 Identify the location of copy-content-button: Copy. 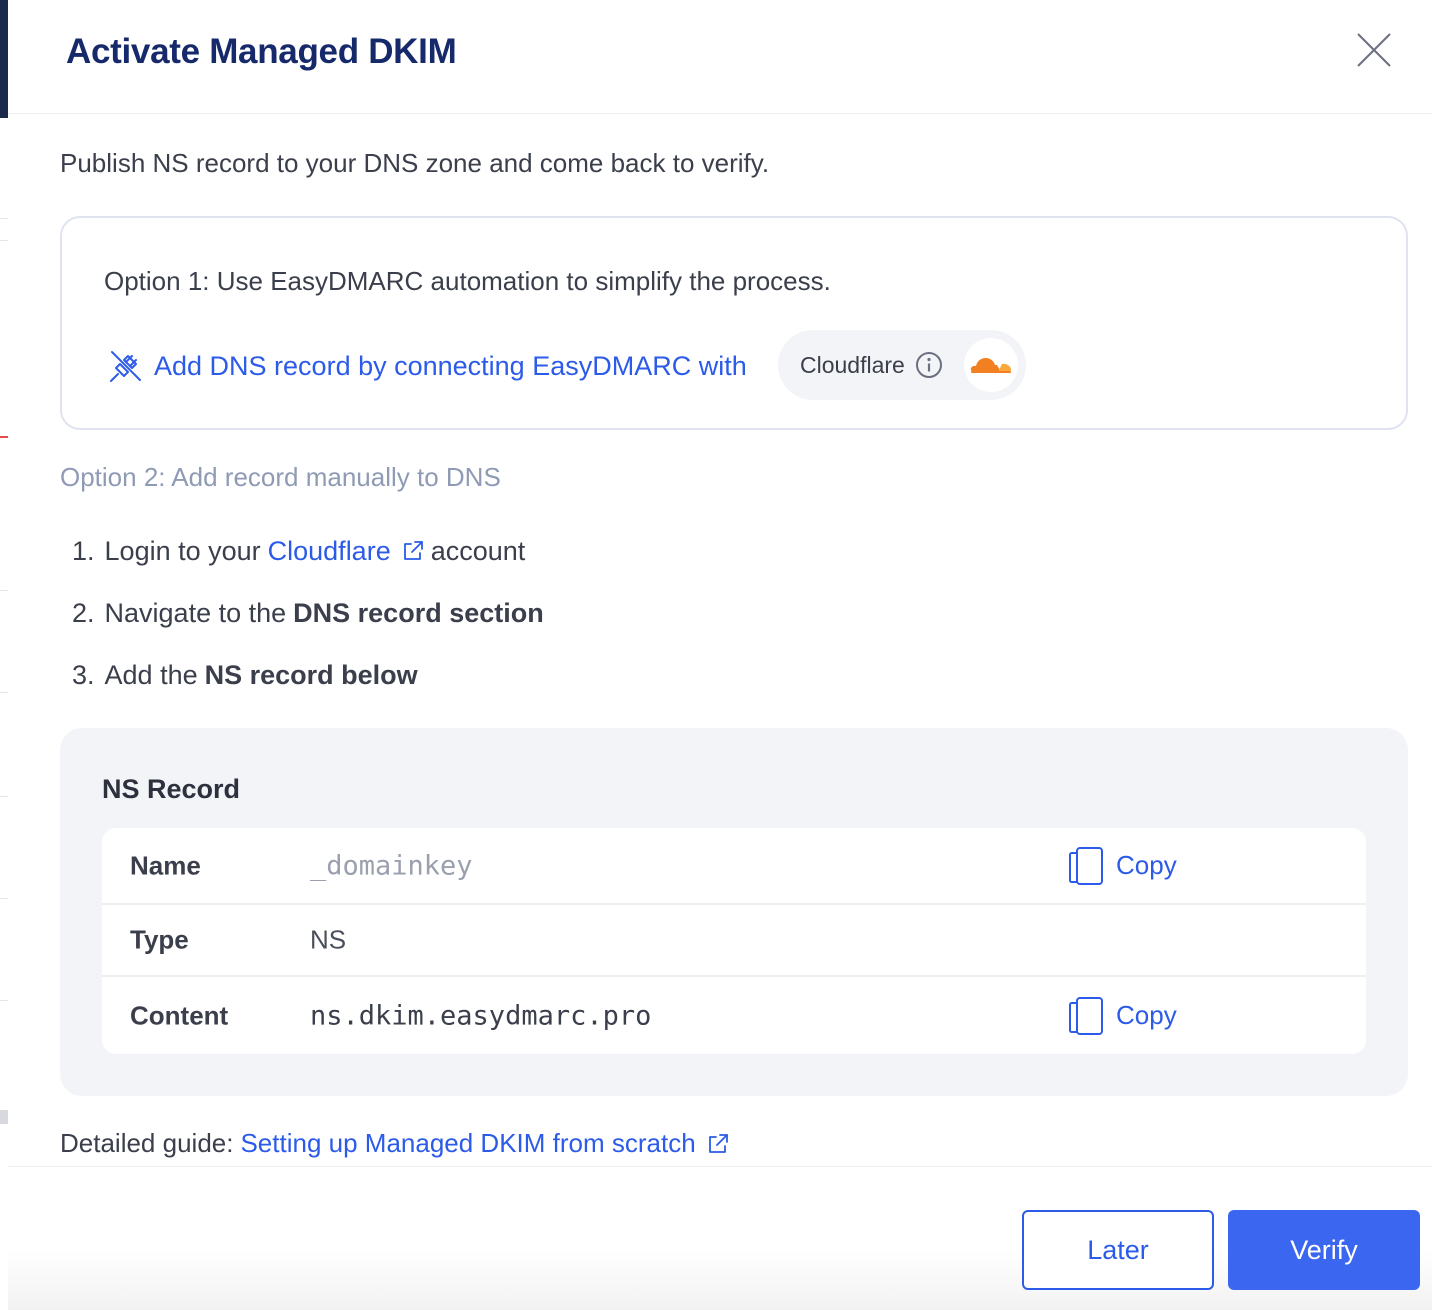
(1122, 1016).